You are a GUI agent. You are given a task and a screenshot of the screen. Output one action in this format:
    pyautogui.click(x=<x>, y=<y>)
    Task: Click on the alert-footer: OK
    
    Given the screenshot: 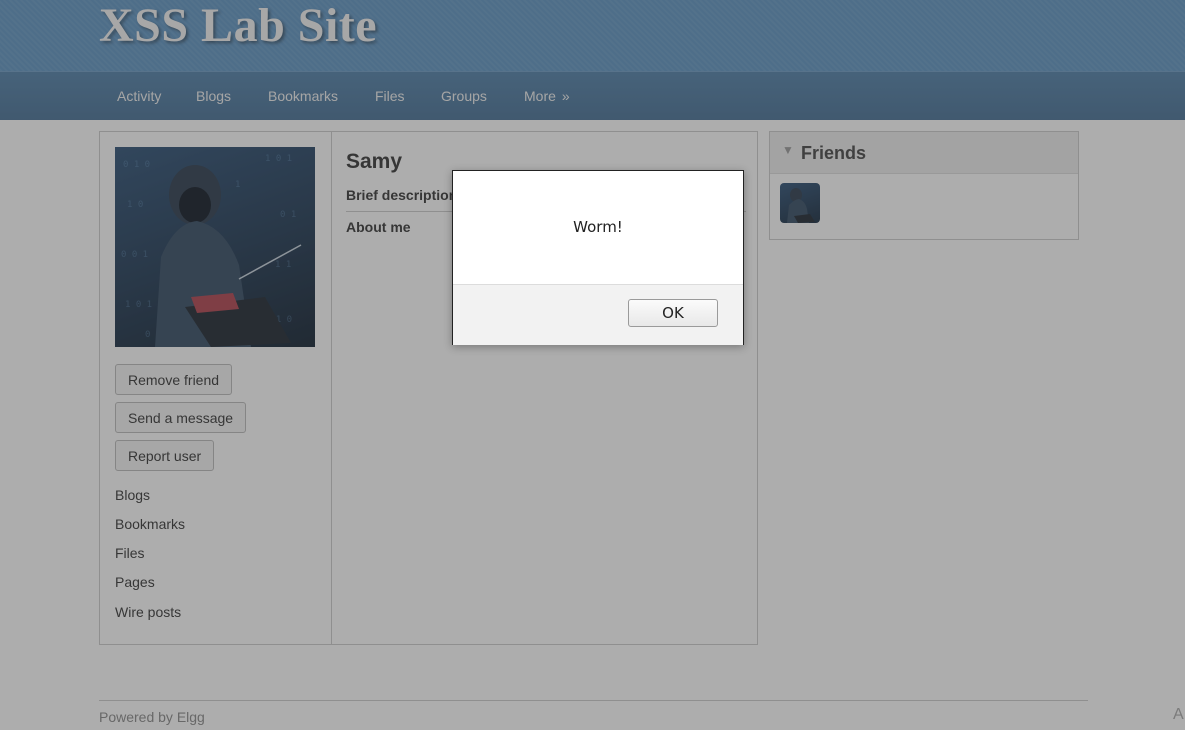 What is the action you would take?
    pyautogui.click(x=598, y=314)
    